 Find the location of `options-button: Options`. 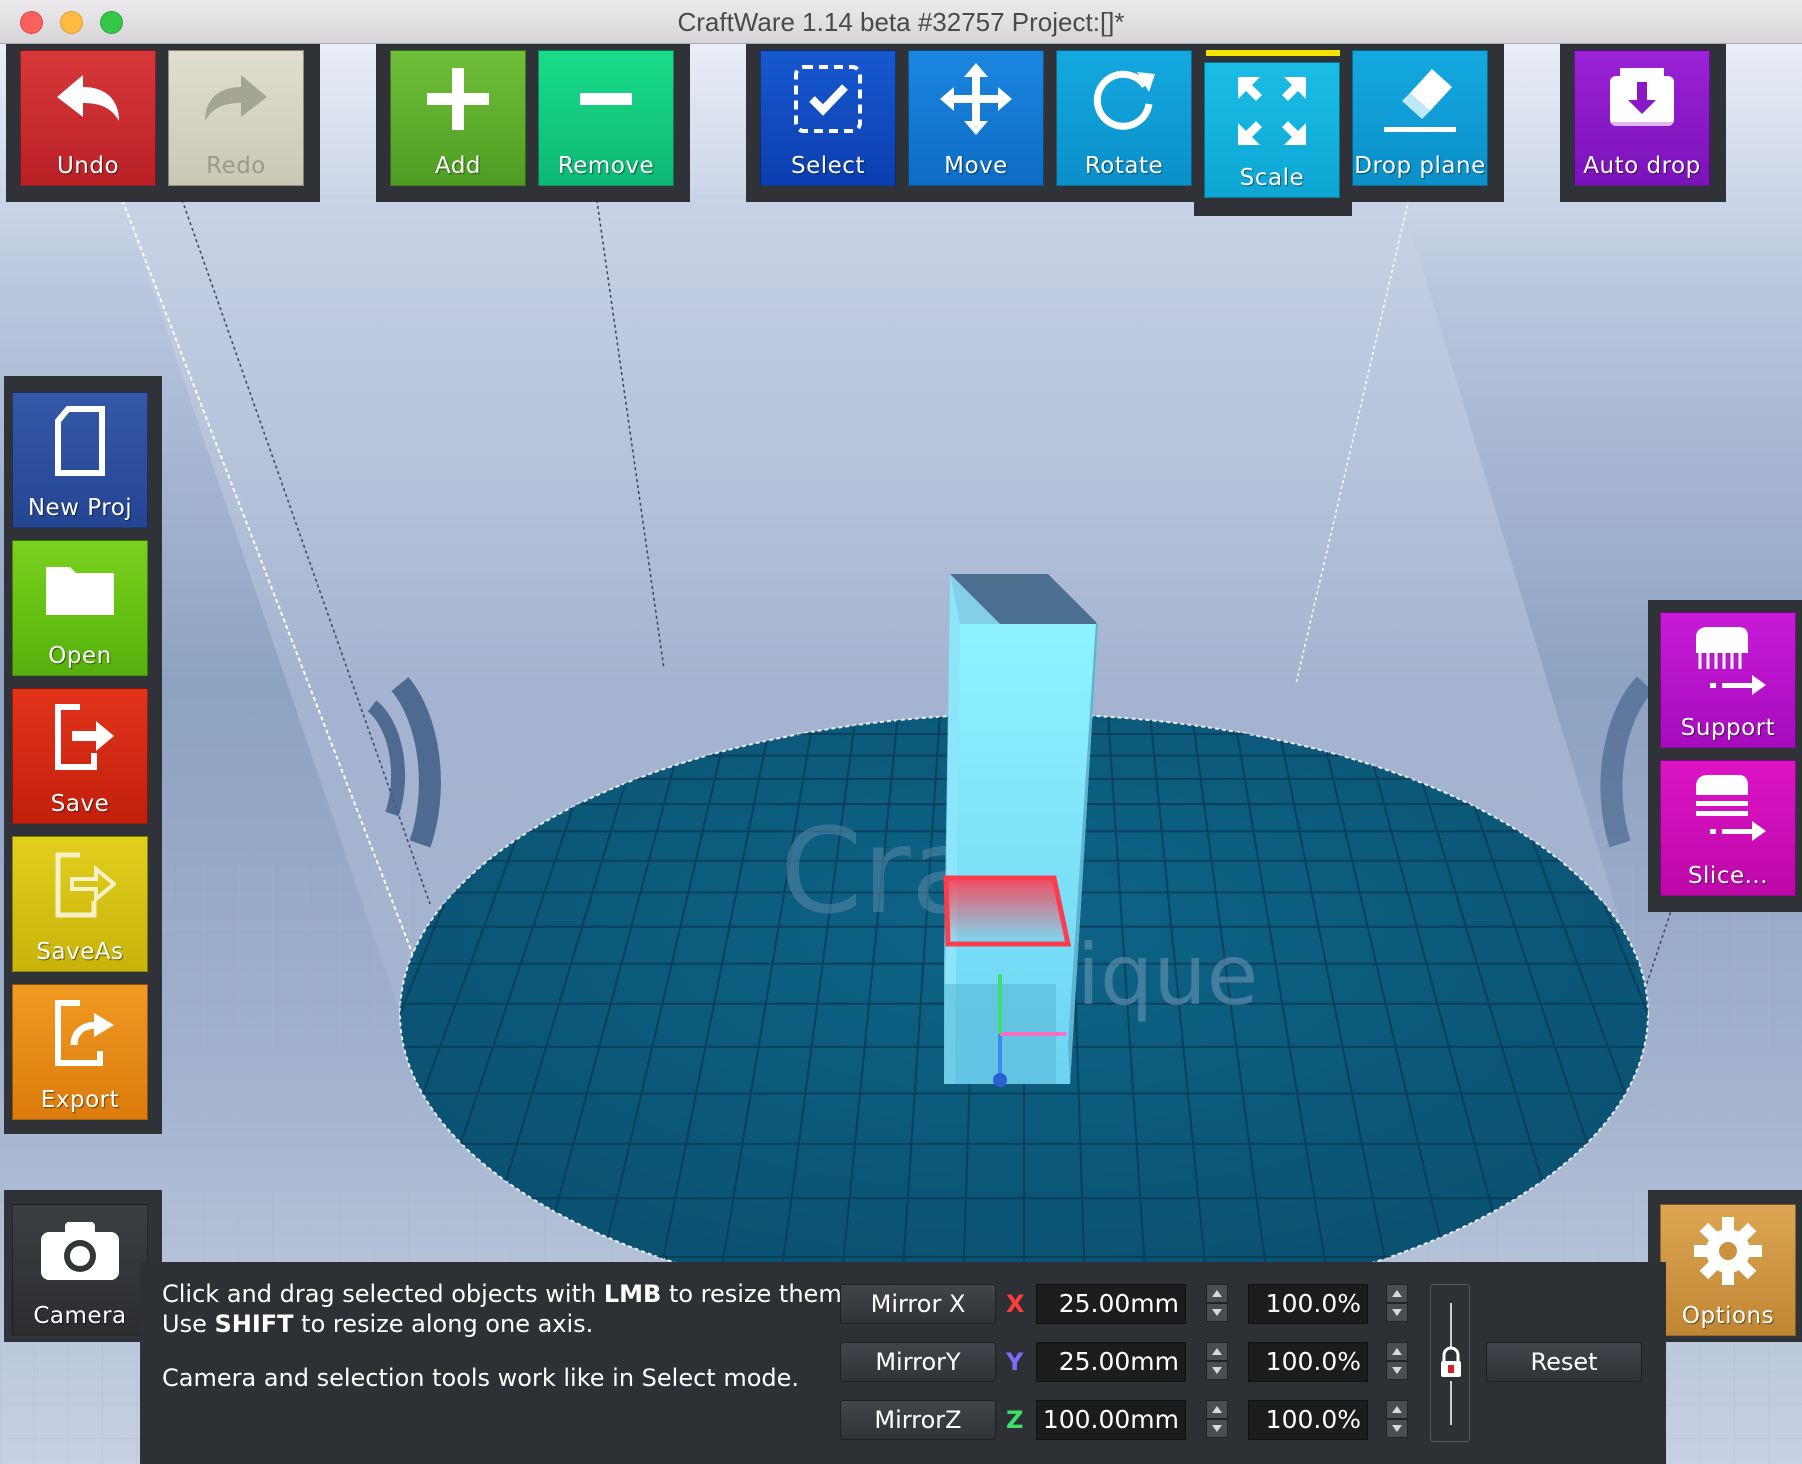

options-button: Options is located at coordinates (1728, 1270).